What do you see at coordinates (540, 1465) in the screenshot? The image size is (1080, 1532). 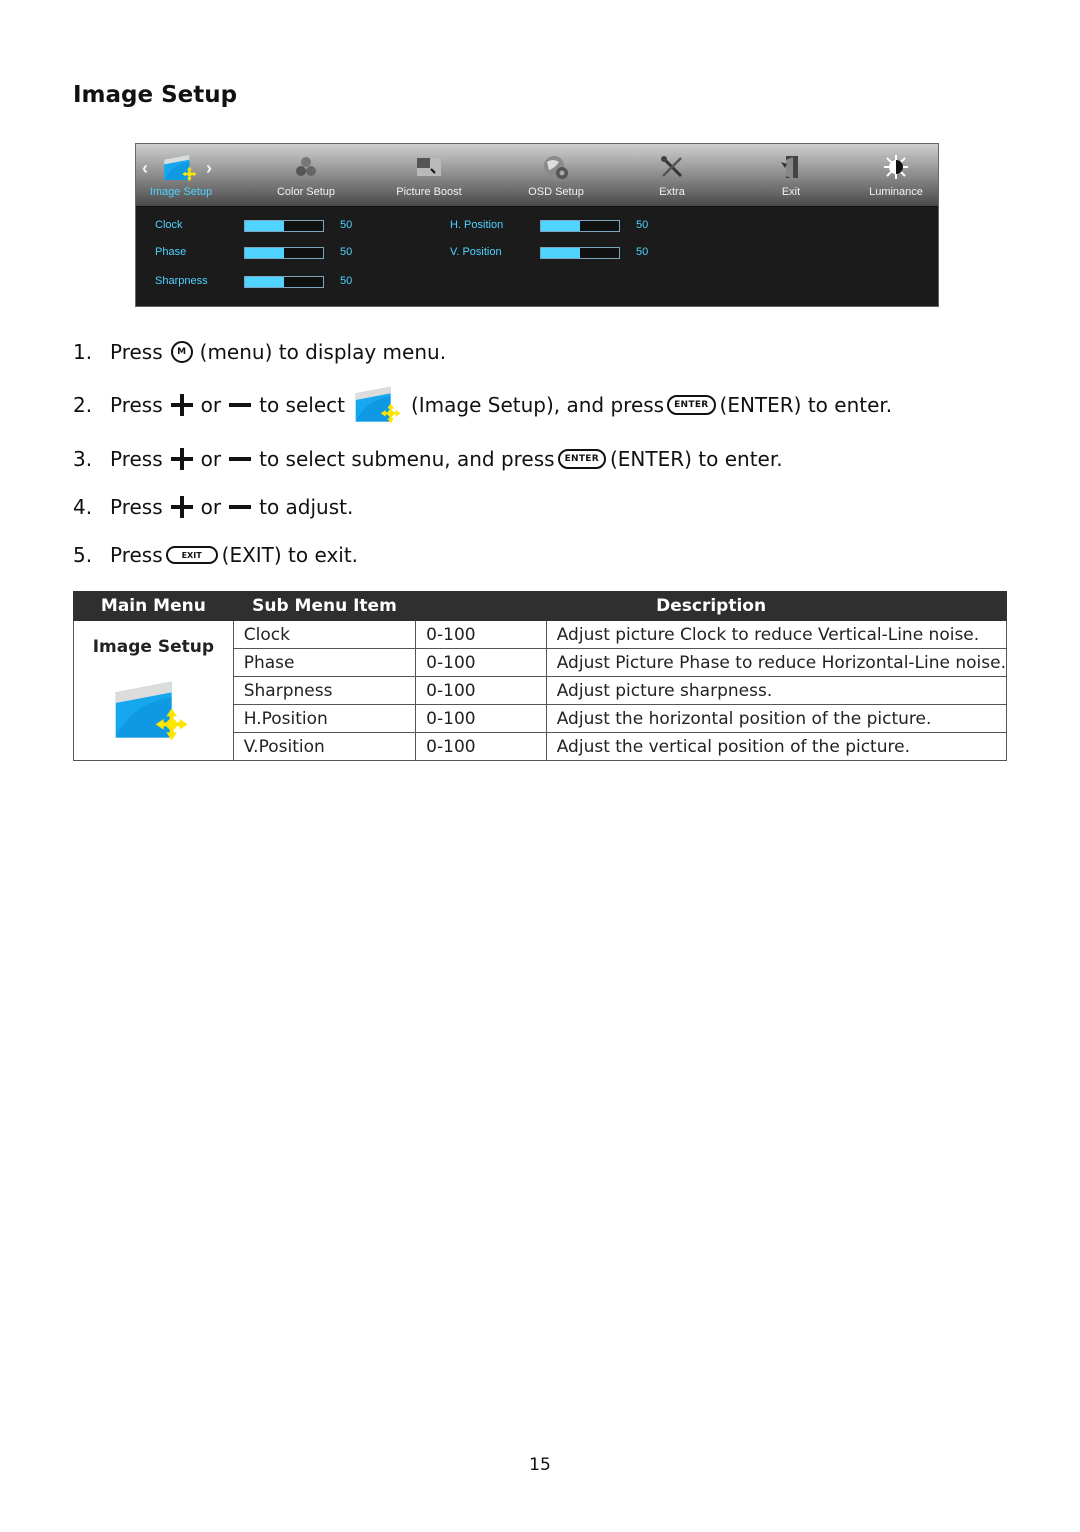 I see `page-number: 15` at bounding box center [540, 1465].